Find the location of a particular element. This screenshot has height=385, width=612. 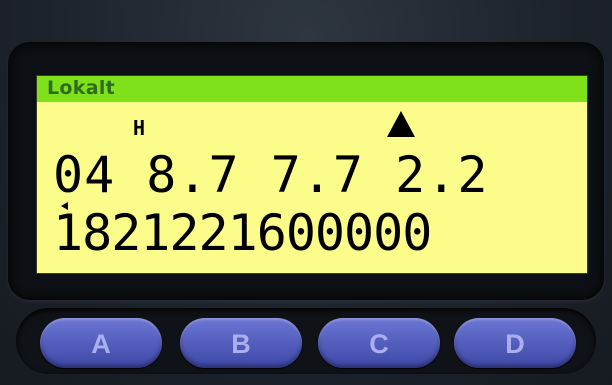

up-triangle-icon is located at coordinates (401, 124).